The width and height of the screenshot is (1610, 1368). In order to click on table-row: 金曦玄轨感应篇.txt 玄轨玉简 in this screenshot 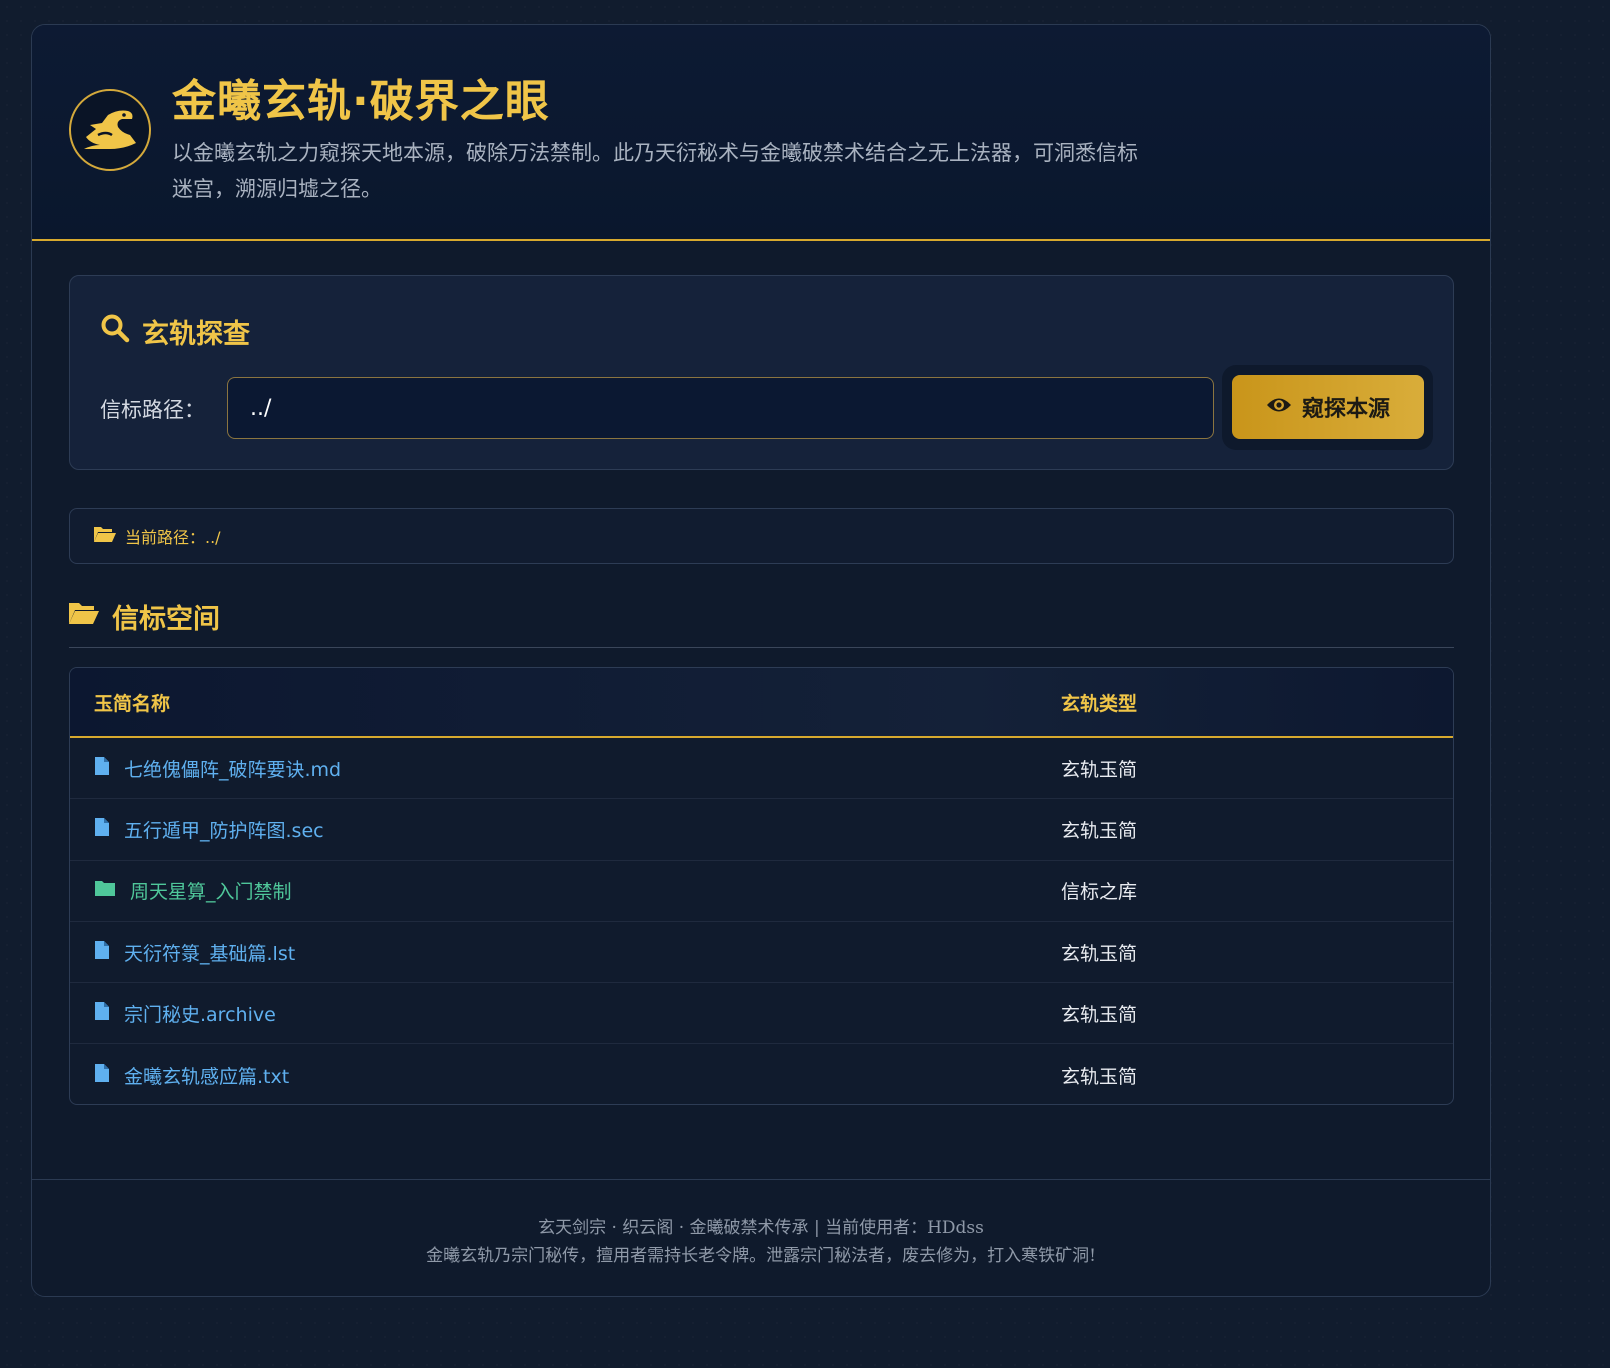, I will do `click(761, 1074)`.